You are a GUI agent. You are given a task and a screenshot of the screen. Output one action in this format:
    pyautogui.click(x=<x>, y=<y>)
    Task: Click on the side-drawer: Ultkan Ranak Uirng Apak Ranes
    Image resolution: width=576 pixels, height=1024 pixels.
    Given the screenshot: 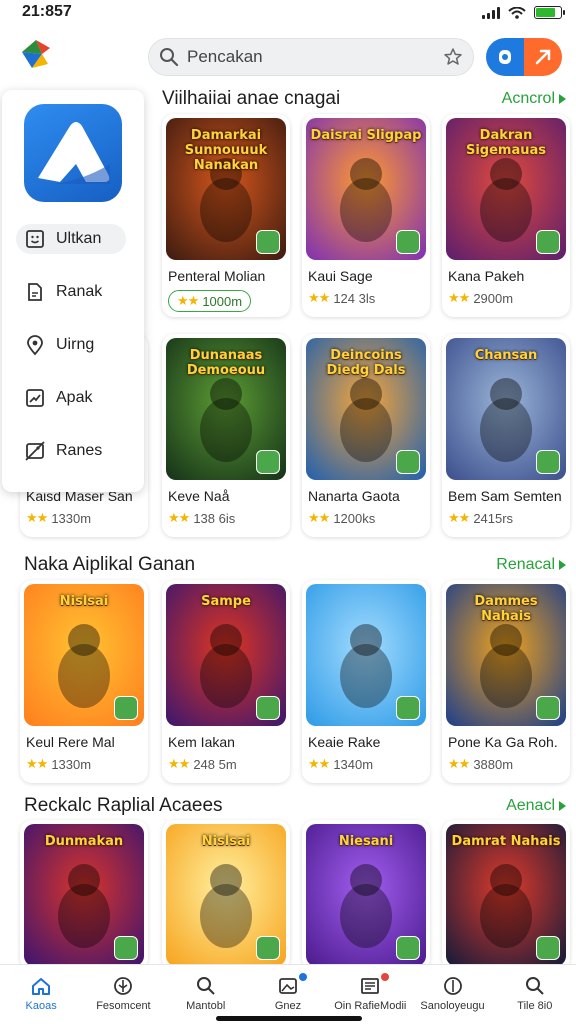 What is the action you would take?
    pyautogui.click(x=73, y=291)
    